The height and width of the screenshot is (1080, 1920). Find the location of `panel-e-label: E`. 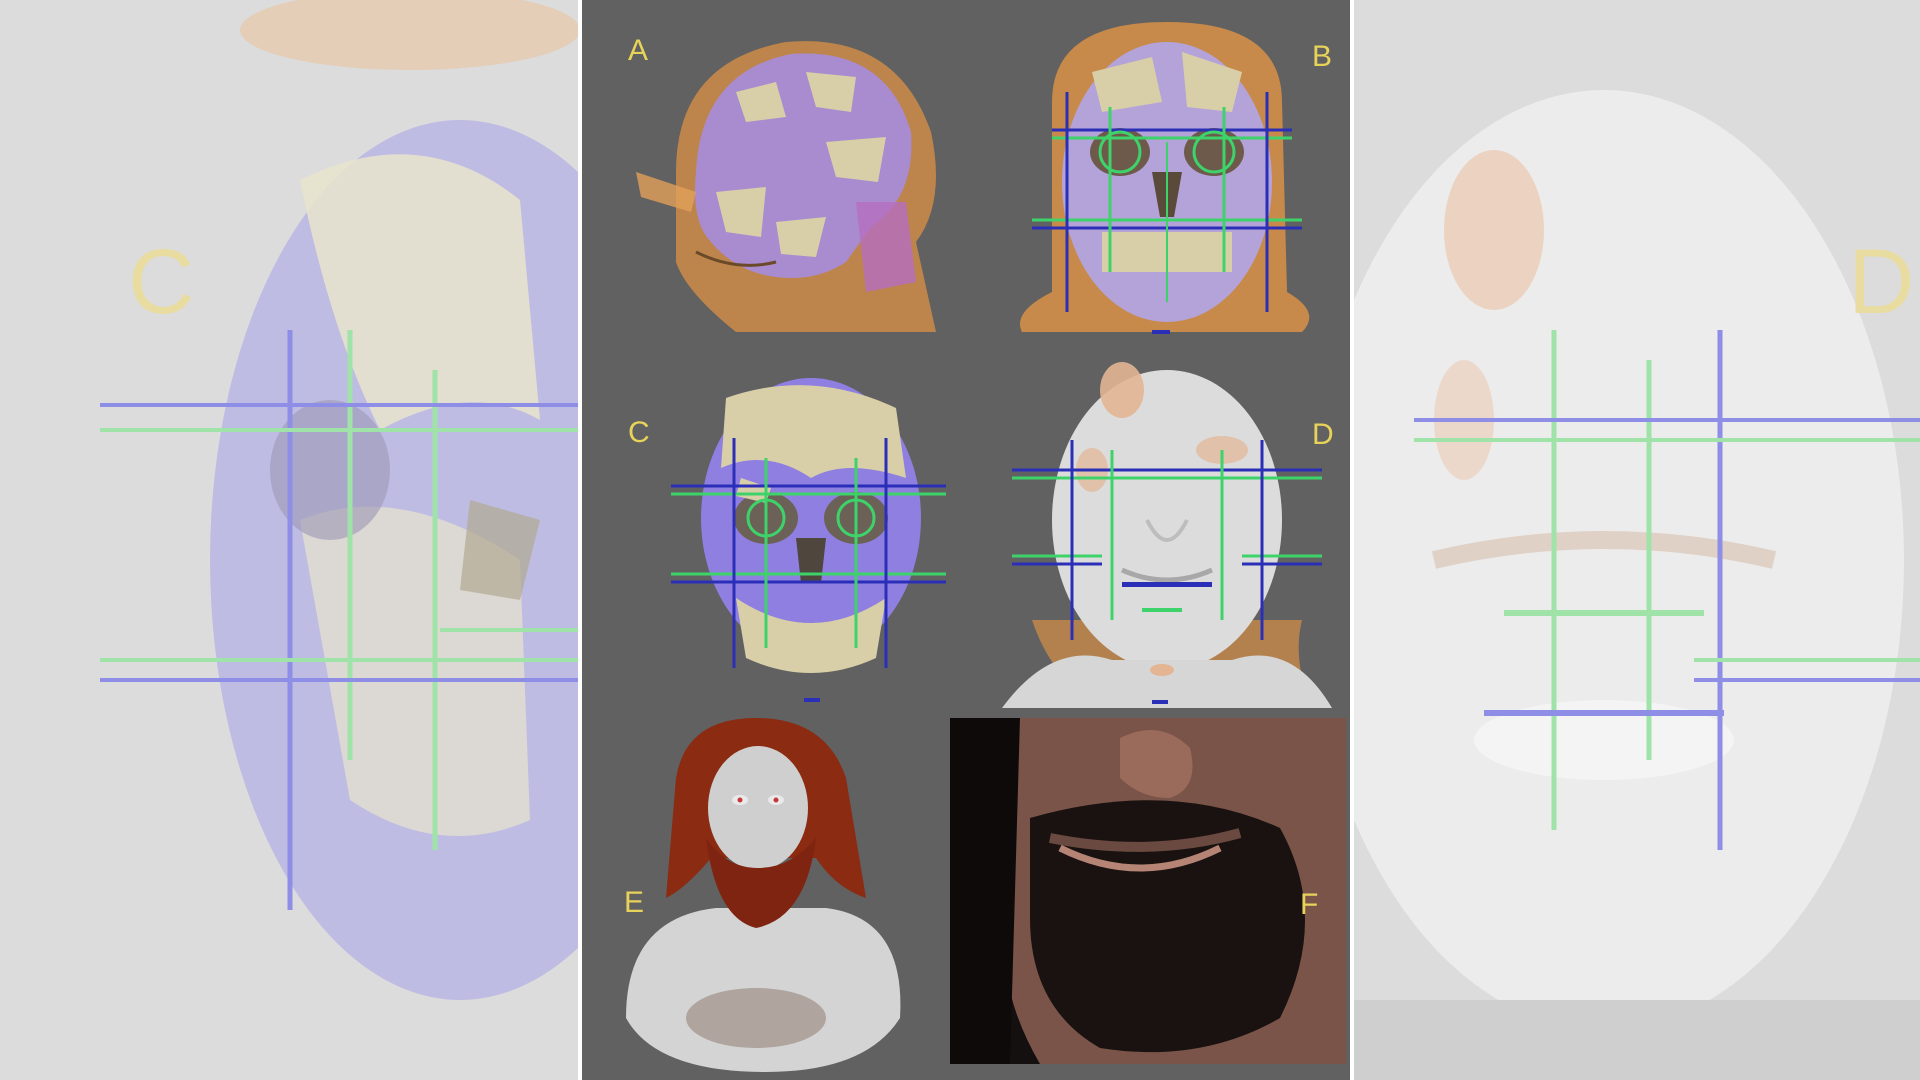

panel-e-label: E is located at coordinates (634, 902).